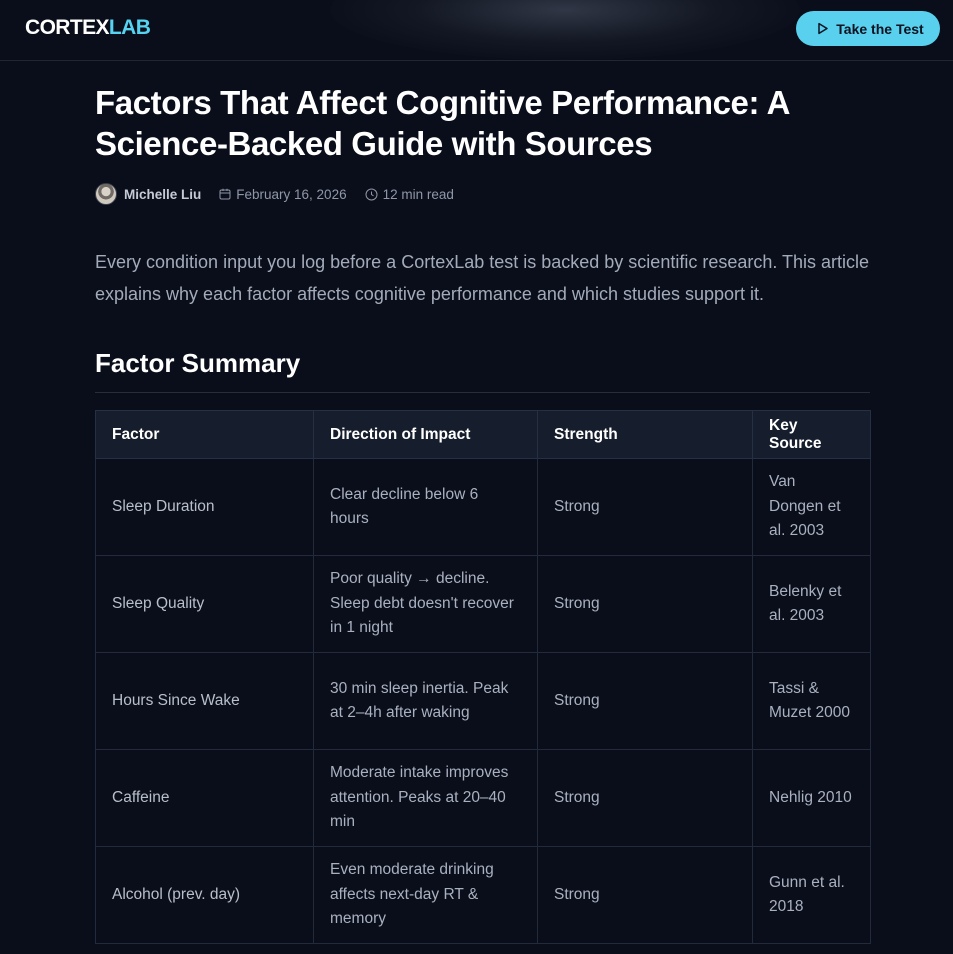  I want to click on calendar-icon, so click(225, 194).